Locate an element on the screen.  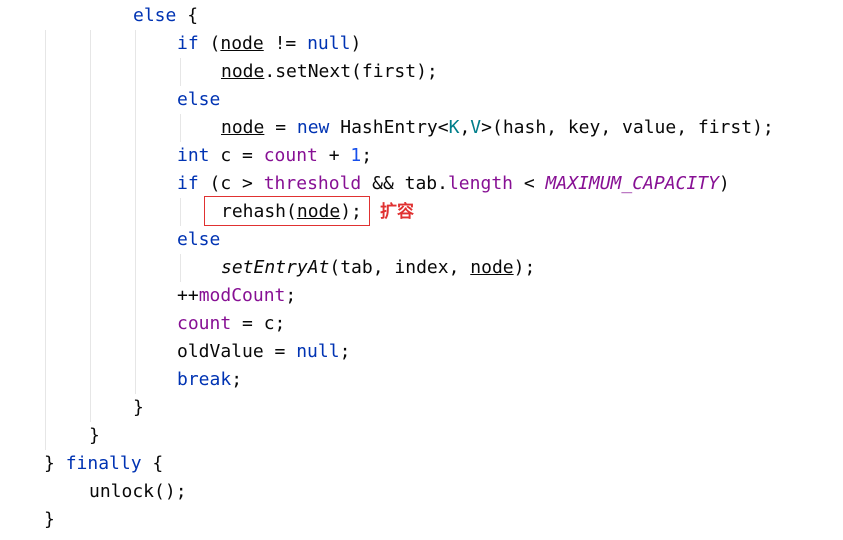
code-line-15: } is located at coordinates (138, 408).